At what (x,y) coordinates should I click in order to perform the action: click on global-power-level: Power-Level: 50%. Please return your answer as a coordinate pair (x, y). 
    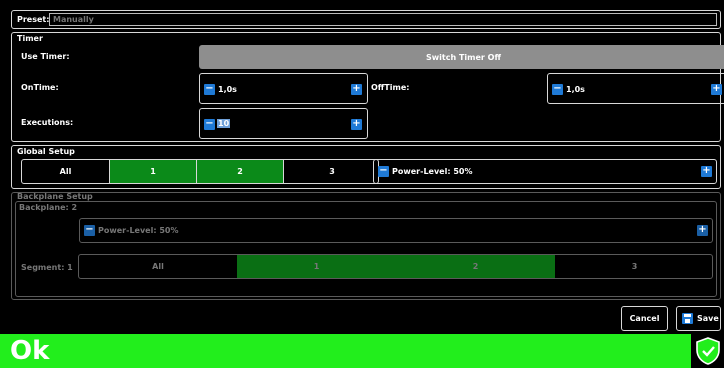
    Looking at the image, I should click on (432, 171).